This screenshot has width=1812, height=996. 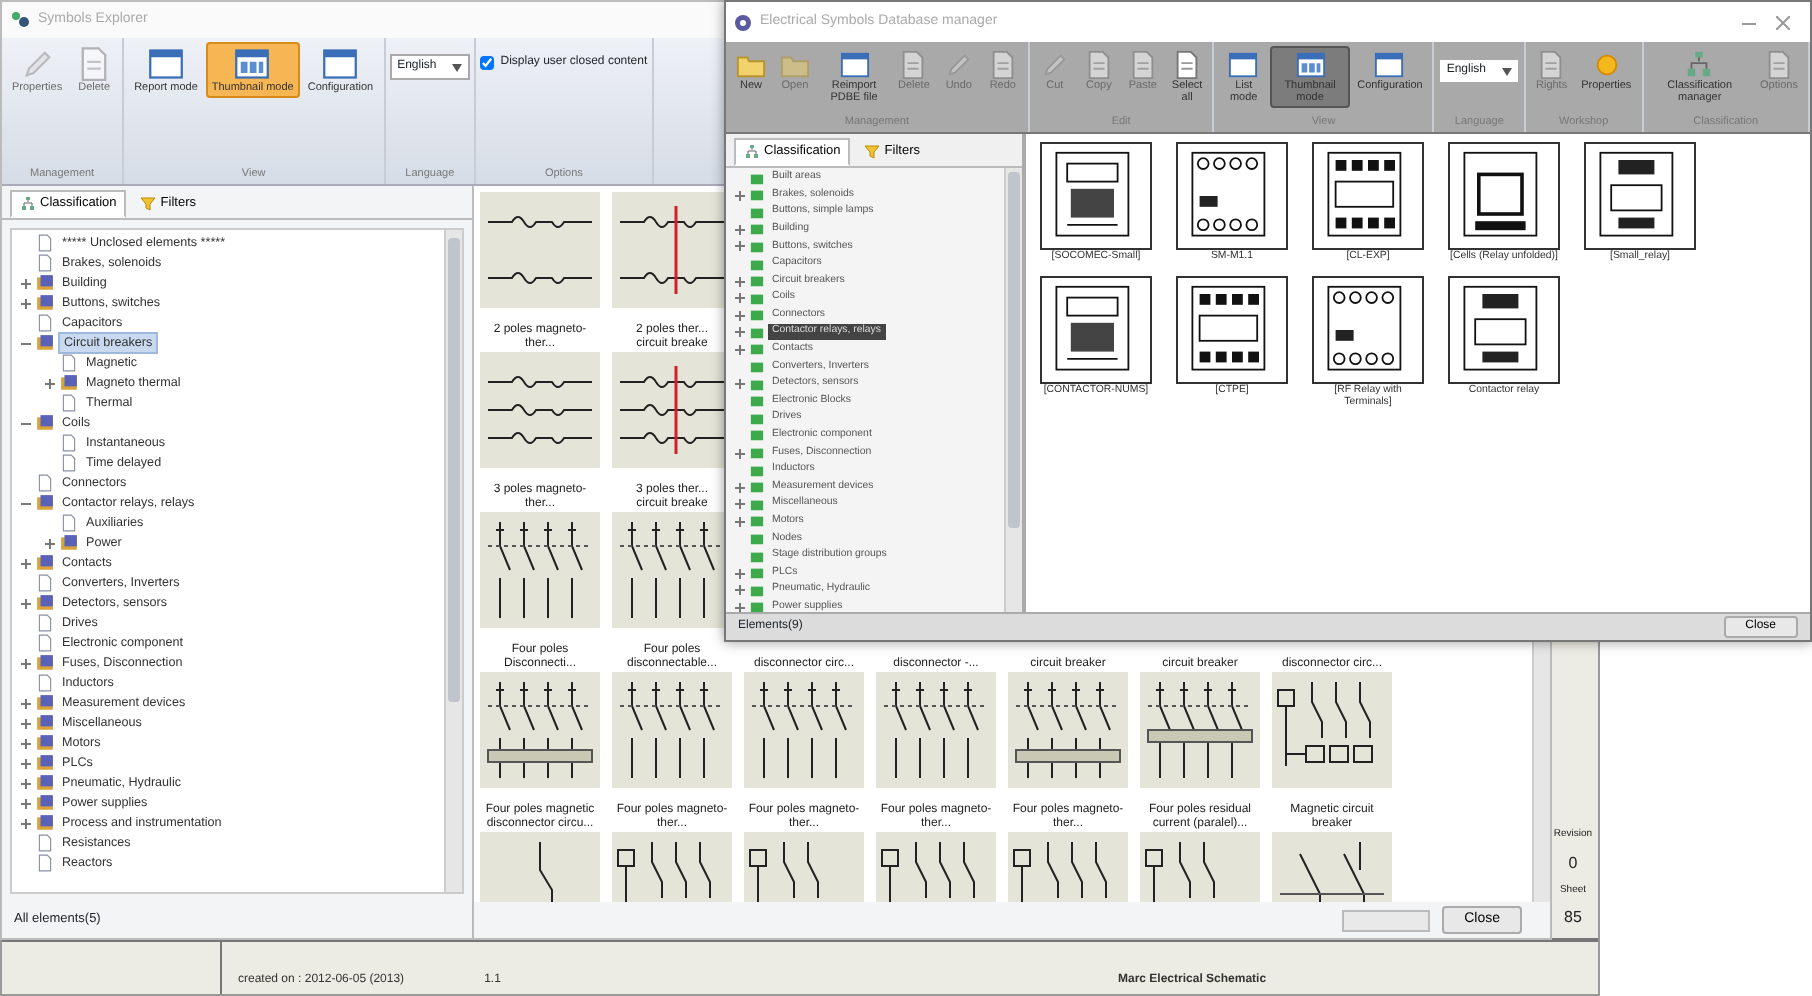 What do you see at coordinates (1573, 918) in the screenshot?
I see `sheet-number: 85` at bounding box center [1573, 918].